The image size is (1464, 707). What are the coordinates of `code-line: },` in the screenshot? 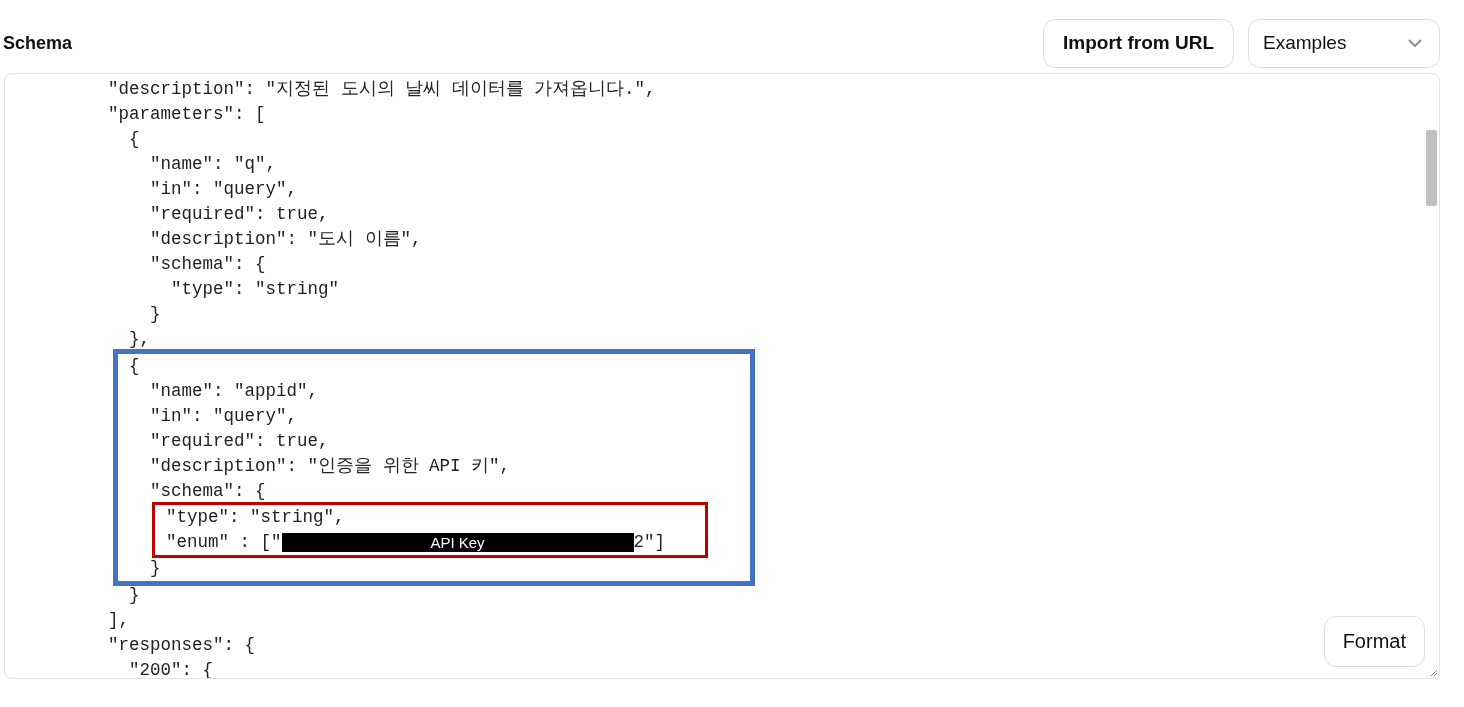 It's located at (139, 339).